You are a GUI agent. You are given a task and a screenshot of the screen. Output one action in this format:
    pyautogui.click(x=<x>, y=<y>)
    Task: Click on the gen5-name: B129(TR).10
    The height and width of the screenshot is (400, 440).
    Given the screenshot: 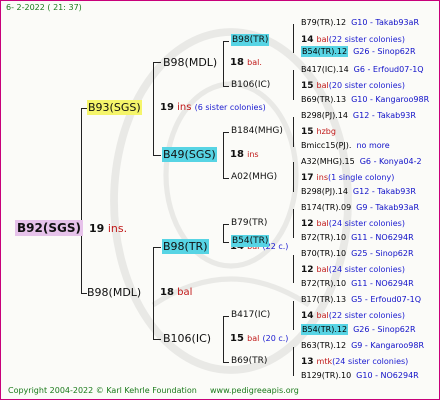 What is the action you would take?
    pyautogui.click(x=326, y=375)
    